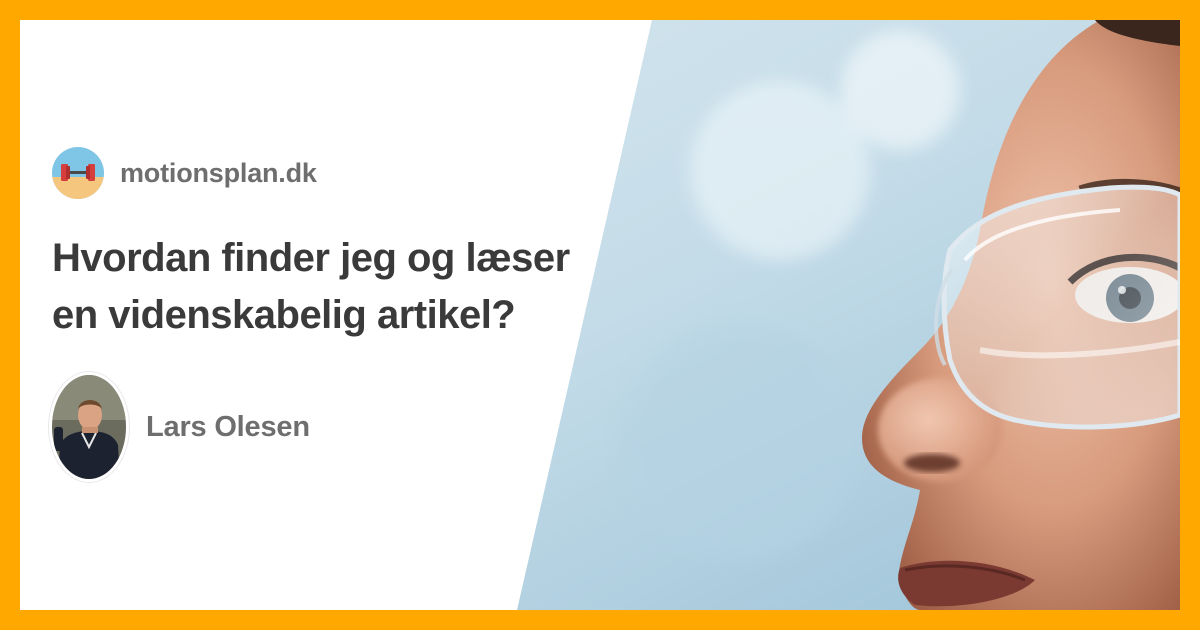  I want to click on site-name: motionsplan.dk, so click(218, 173).